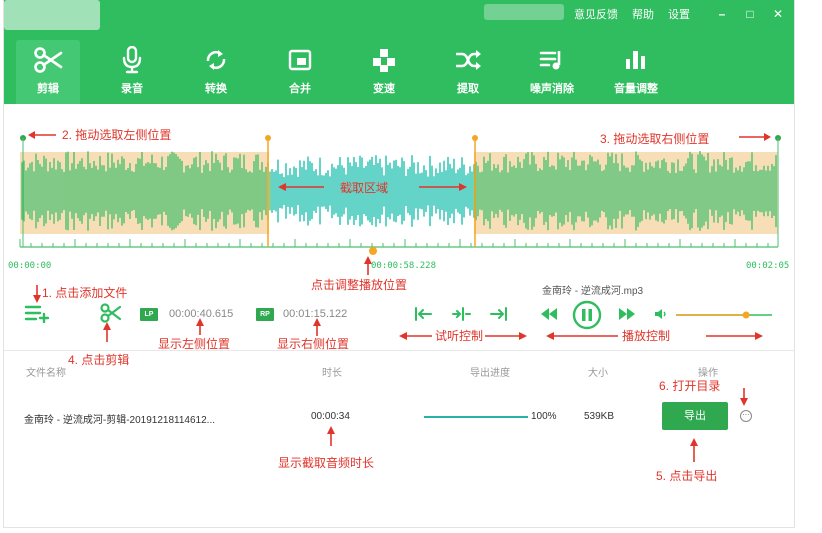 The height and width of the screenshot is (533, 822). What do you see at coordinates (132, 89) in the screenshot?
I see `tab-label: 录音` at bounding box center [132, 89].